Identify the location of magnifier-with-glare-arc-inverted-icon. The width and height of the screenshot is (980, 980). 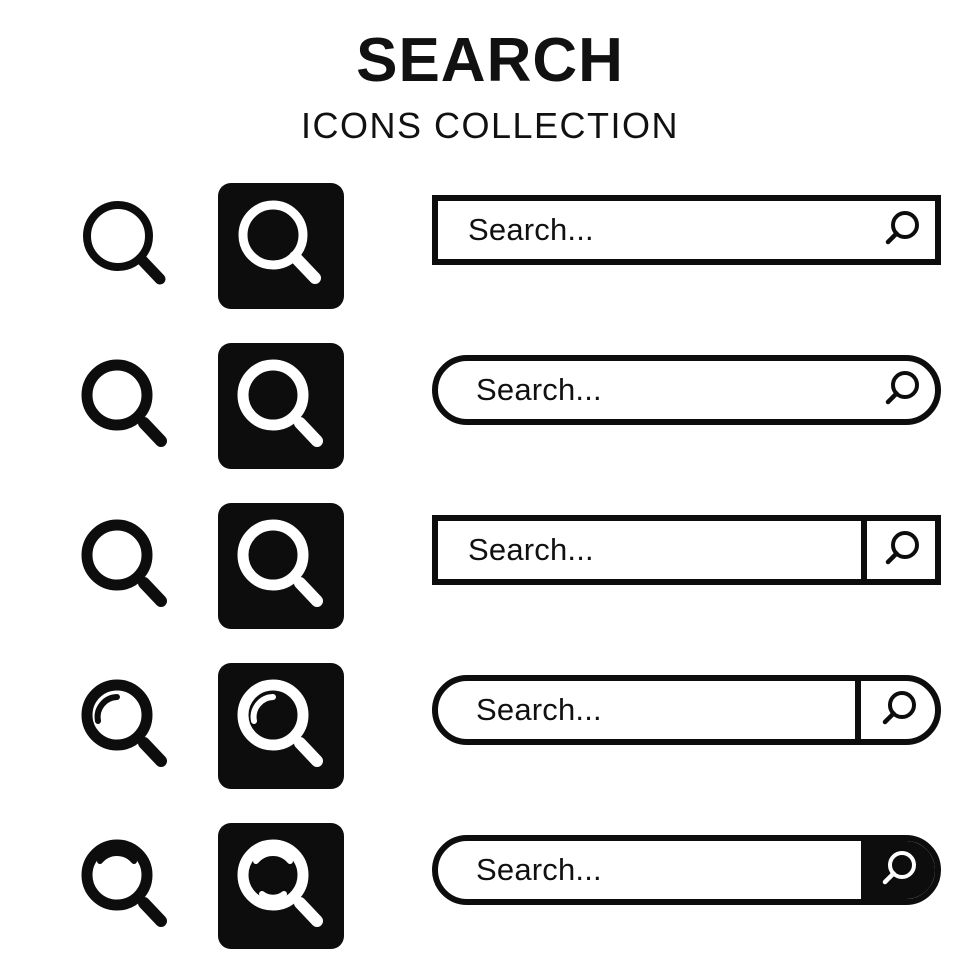
(281, 726).